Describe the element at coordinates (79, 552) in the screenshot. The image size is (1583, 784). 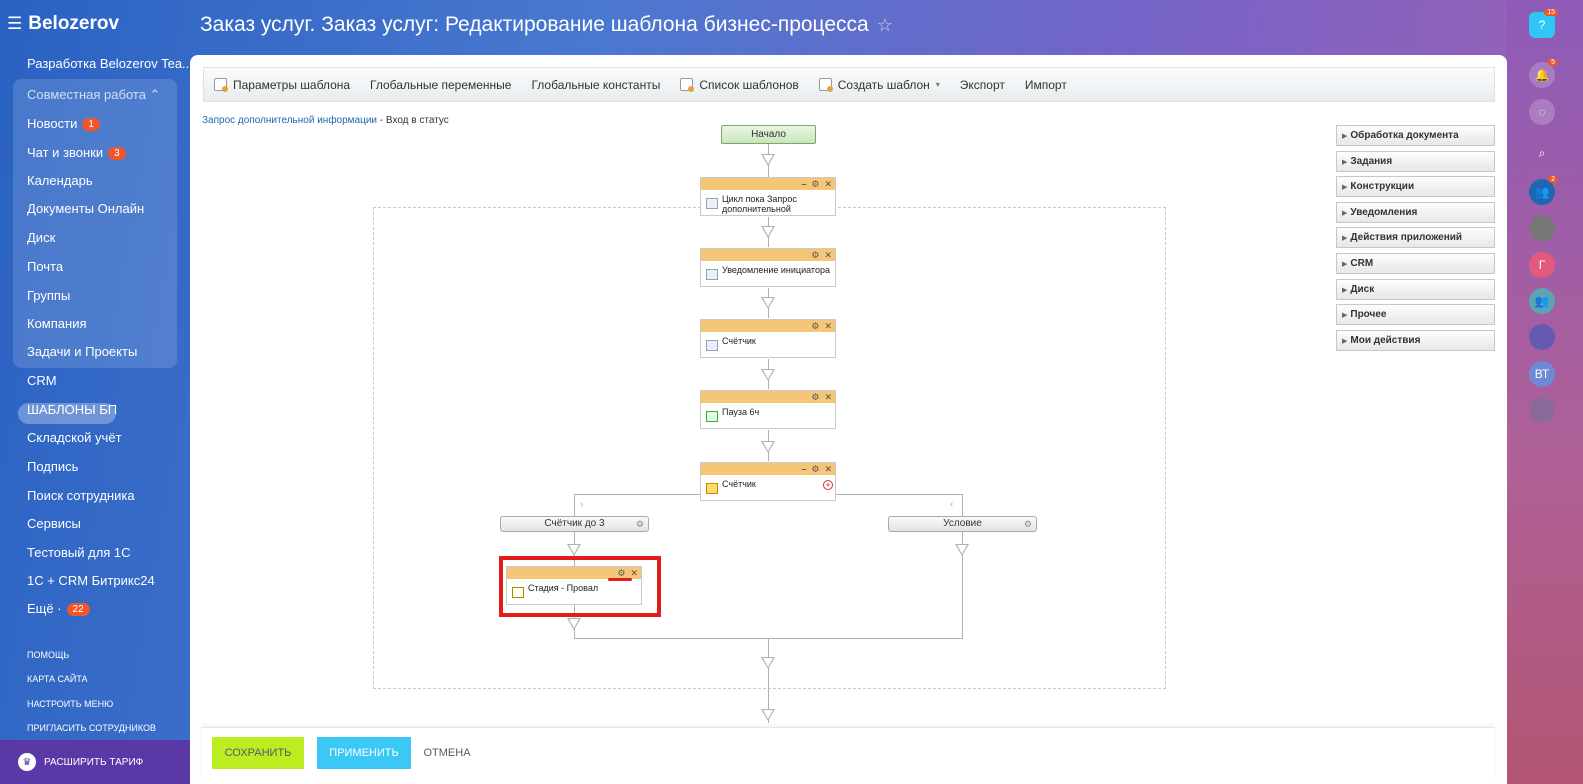
I see `sidebar-item-test-1c: Тестовый для 1С` at that location.